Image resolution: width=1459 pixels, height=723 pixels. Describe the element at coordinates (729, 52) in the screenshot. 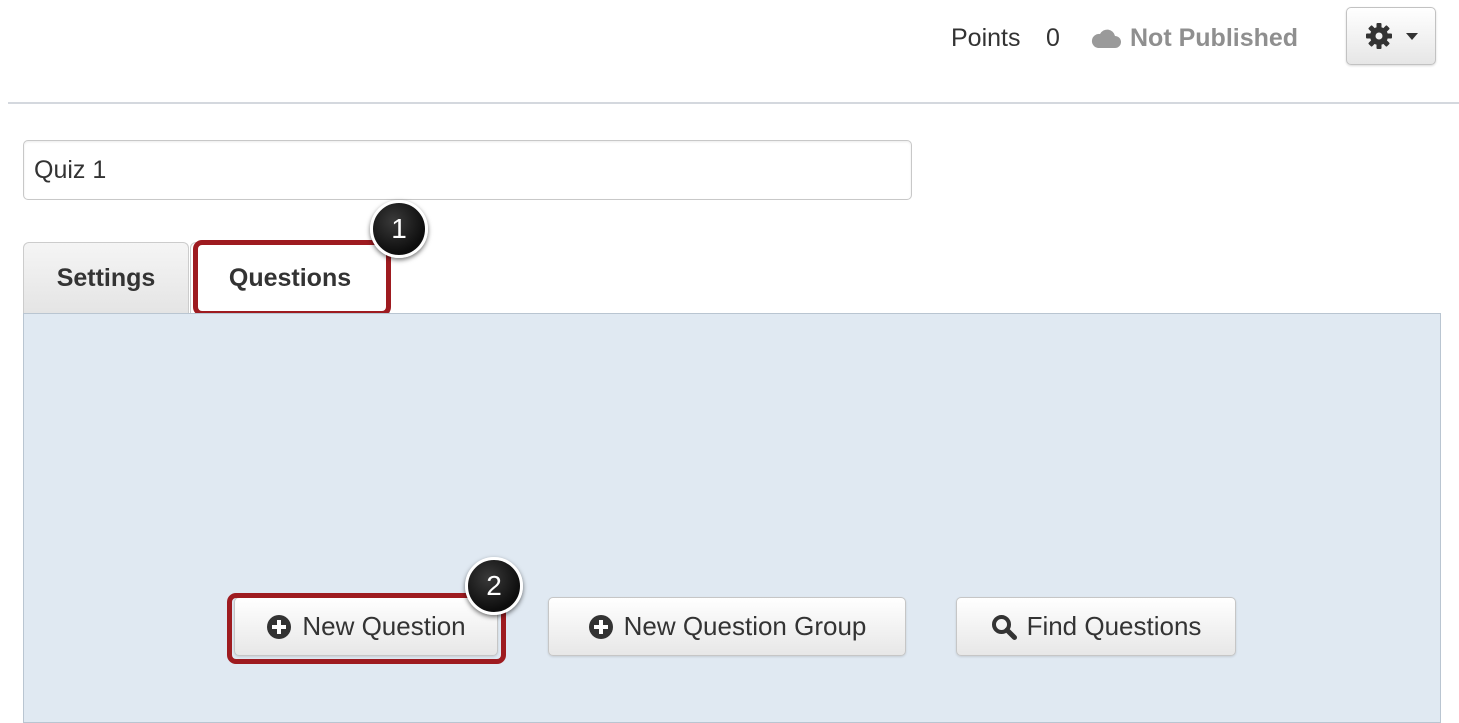

I see `quiz-header: Points 0 Not Published` at that location.